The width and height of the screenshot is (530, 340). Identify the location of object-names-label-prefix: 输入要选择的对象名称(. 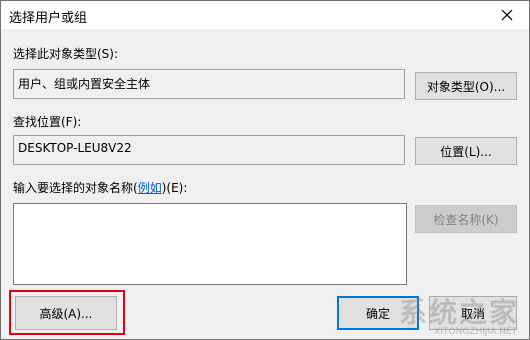
(75, 188).